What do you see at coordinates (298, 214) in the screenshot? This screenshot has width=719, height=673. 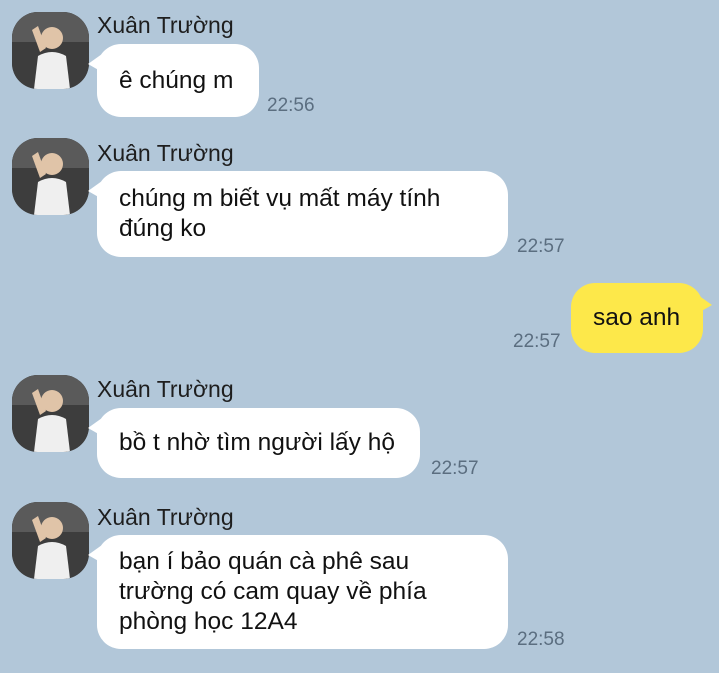 I see `message-bubble: chúng m biết vụ mất máy tính đúng ko` at bounding box center [298, 214].